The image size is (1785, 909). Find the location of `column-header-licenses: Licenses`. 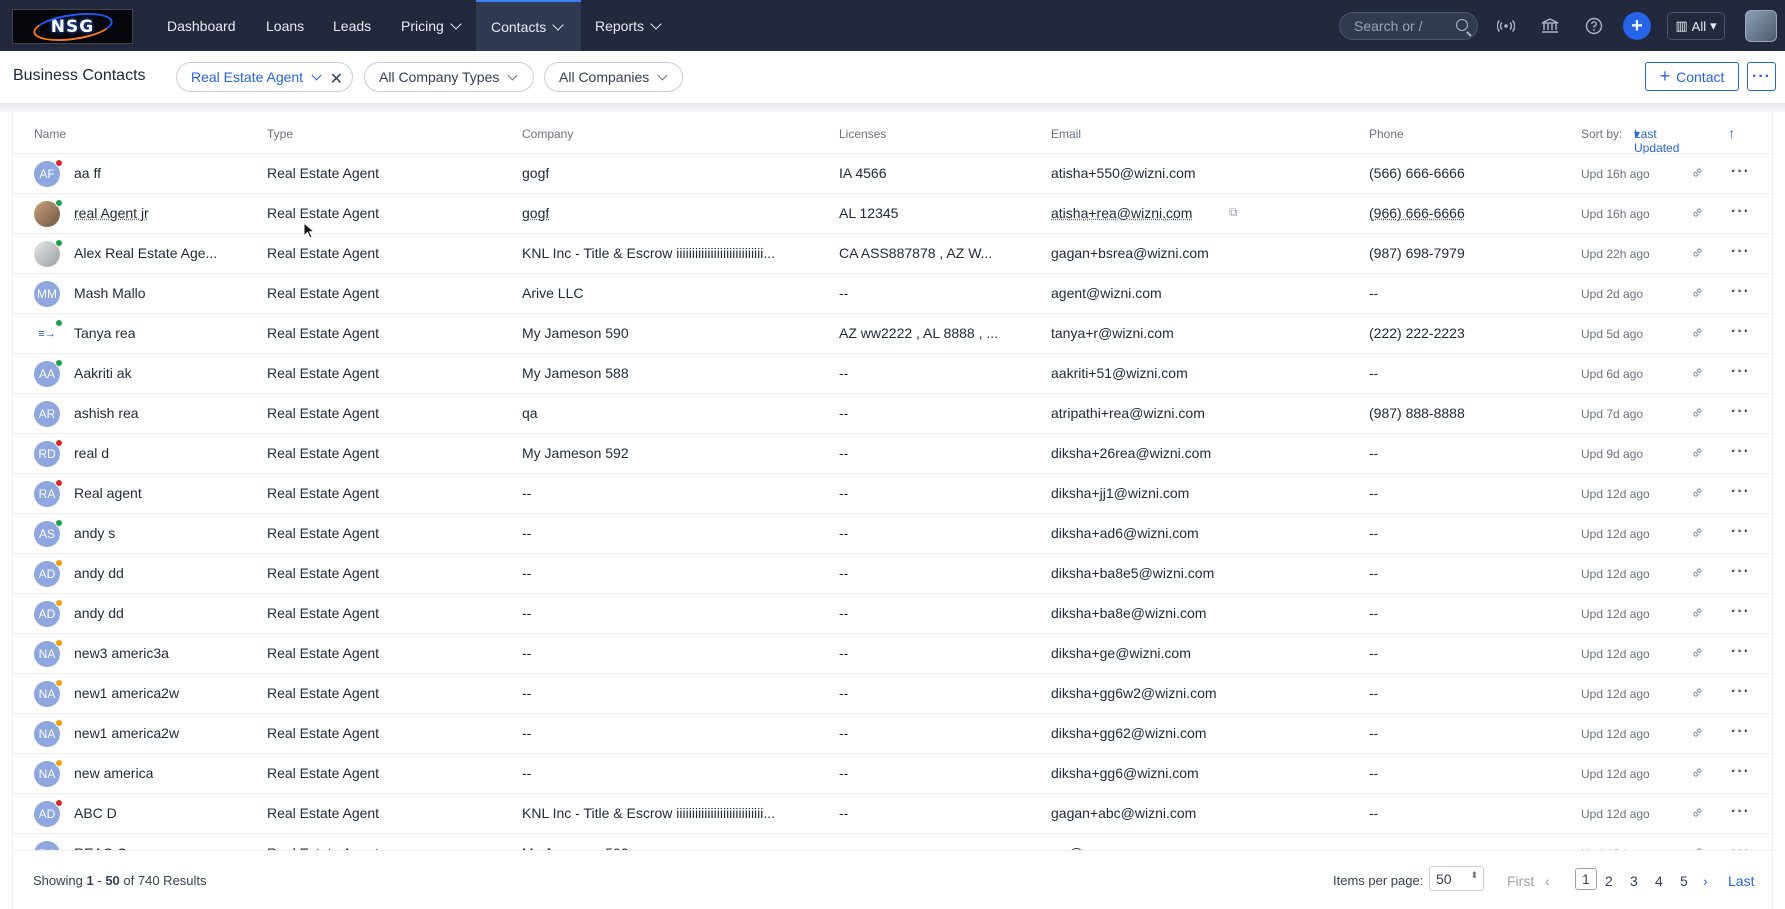

column-header-licenses: Licenses is located at coordinates (862, 134).